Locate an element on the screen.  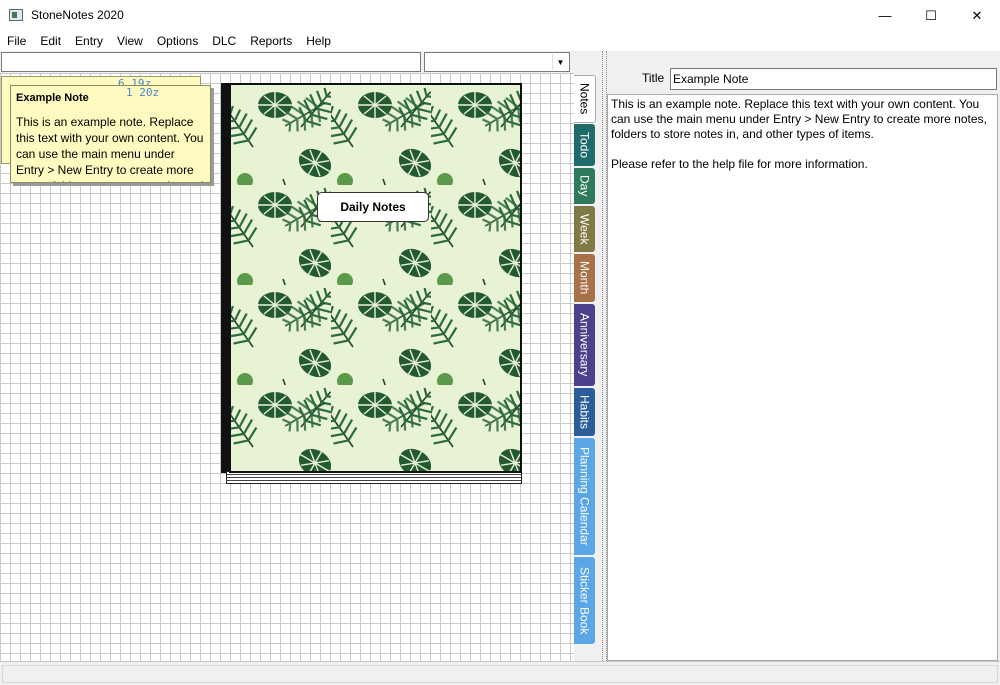
tab-notes: Notes is located at coordinates (585, 99).